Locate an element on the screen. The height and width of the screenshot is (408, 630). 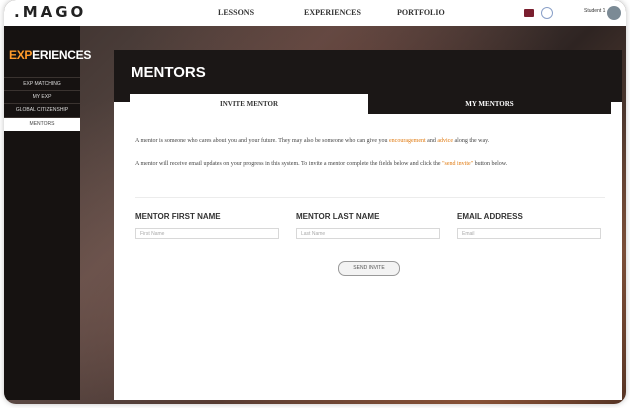
flag-icon is located at coordinates (529, 13).